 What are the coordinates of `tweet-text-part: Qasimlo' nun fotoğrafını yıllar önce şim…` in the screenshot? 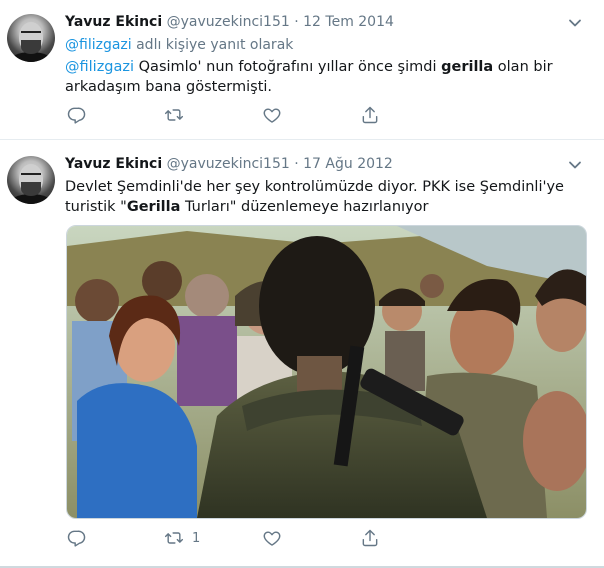 It's located at (288, 67).